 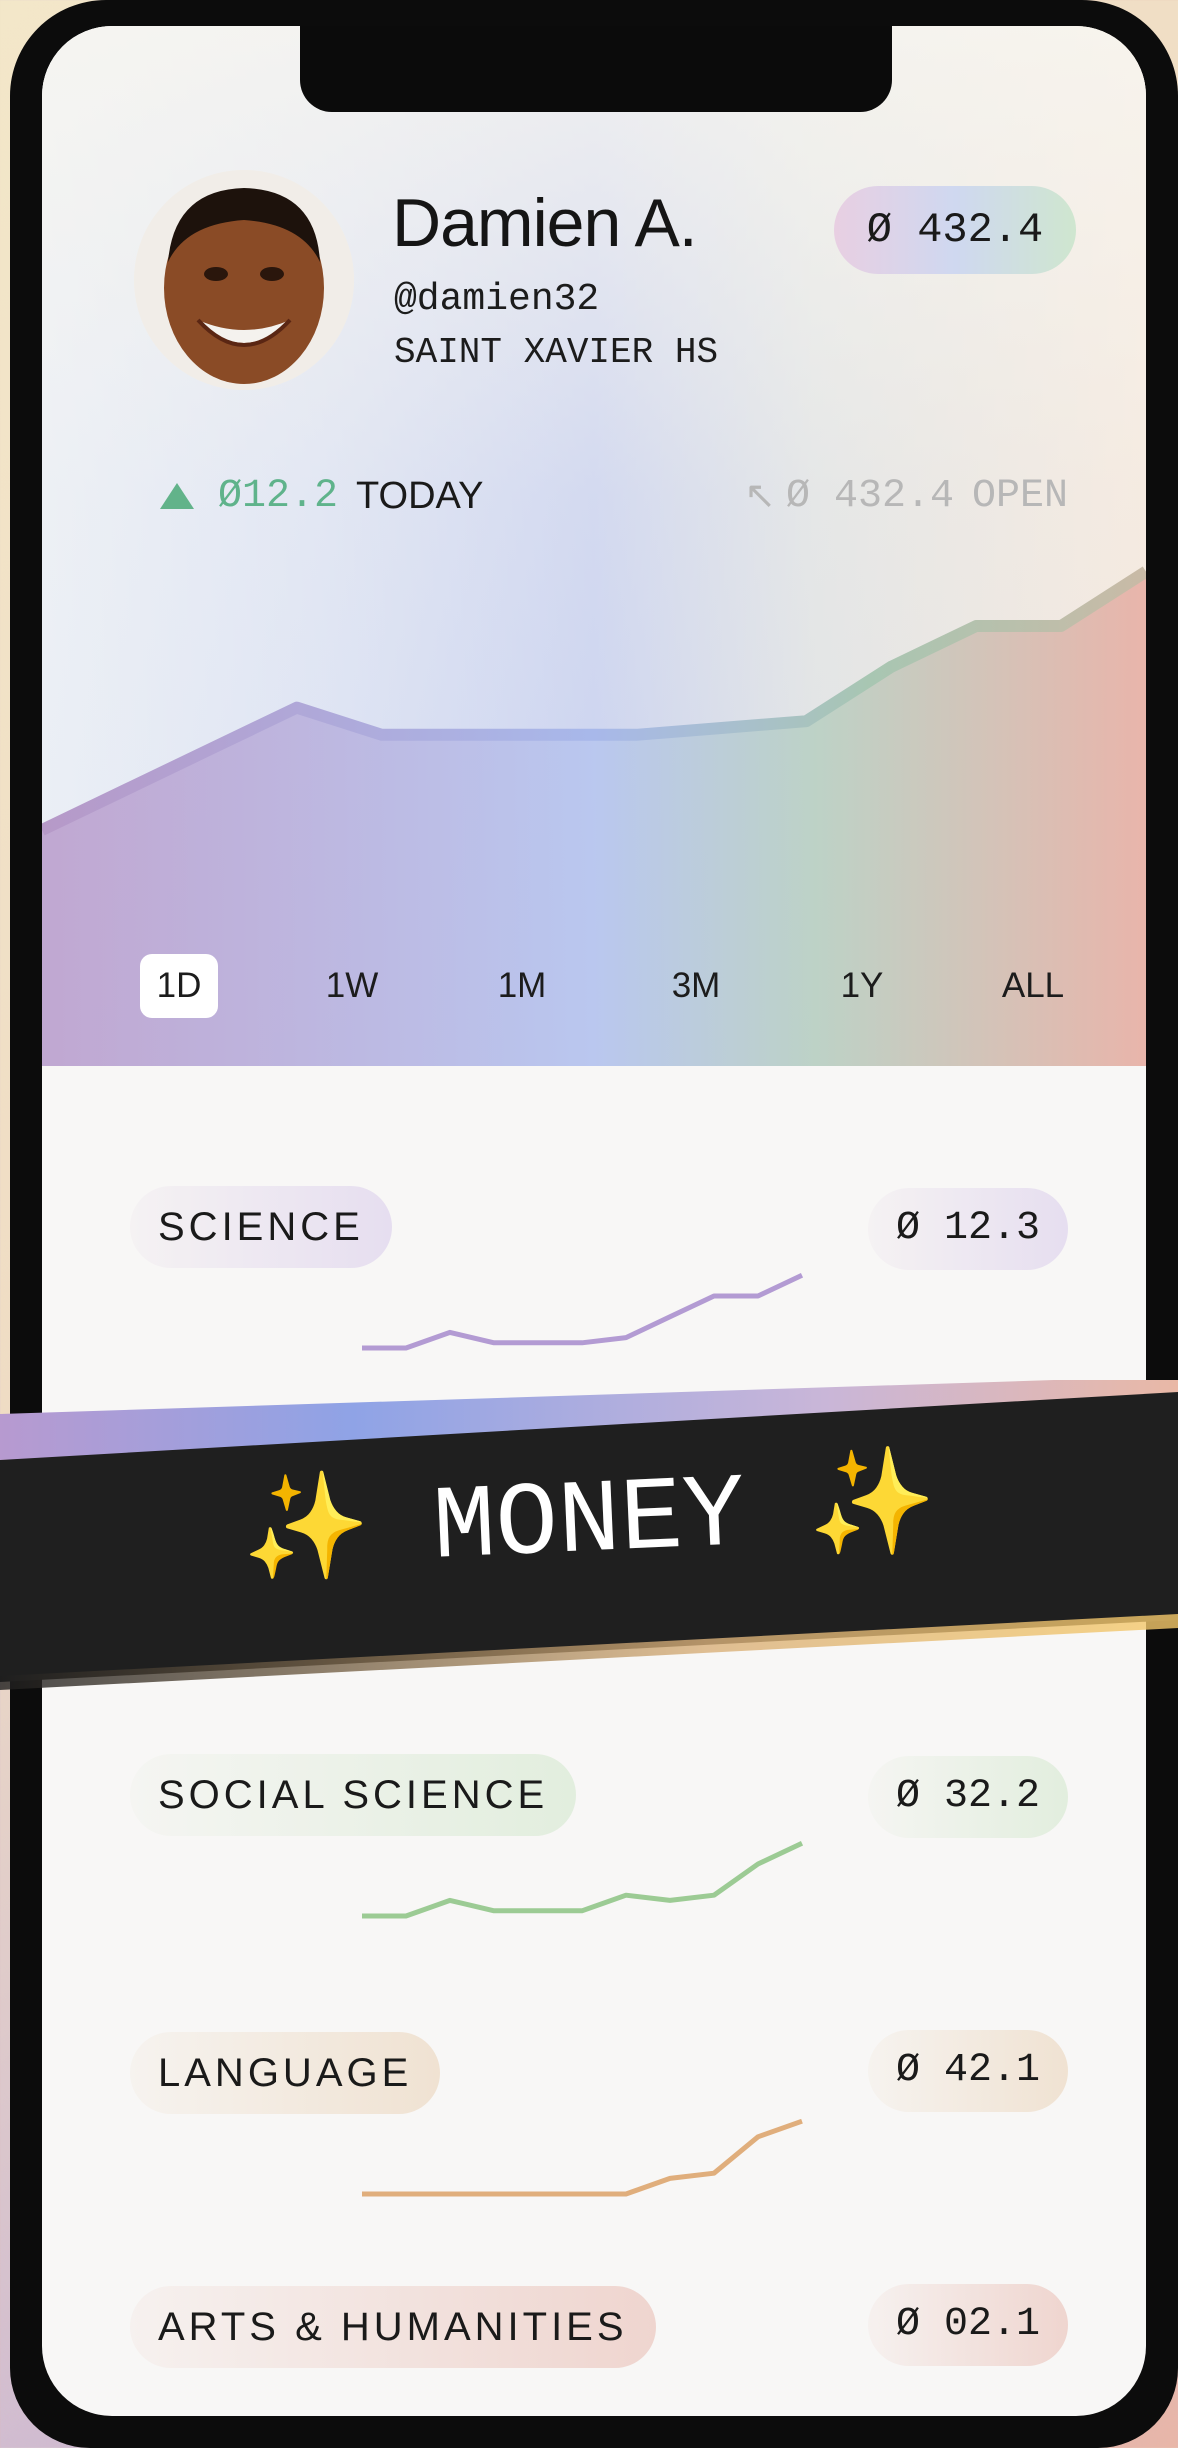 What do you see at coordinates (278, 496) in the screenshot?
I see `today-gain-value: Ø12.2` at bounding box center [278, 496].